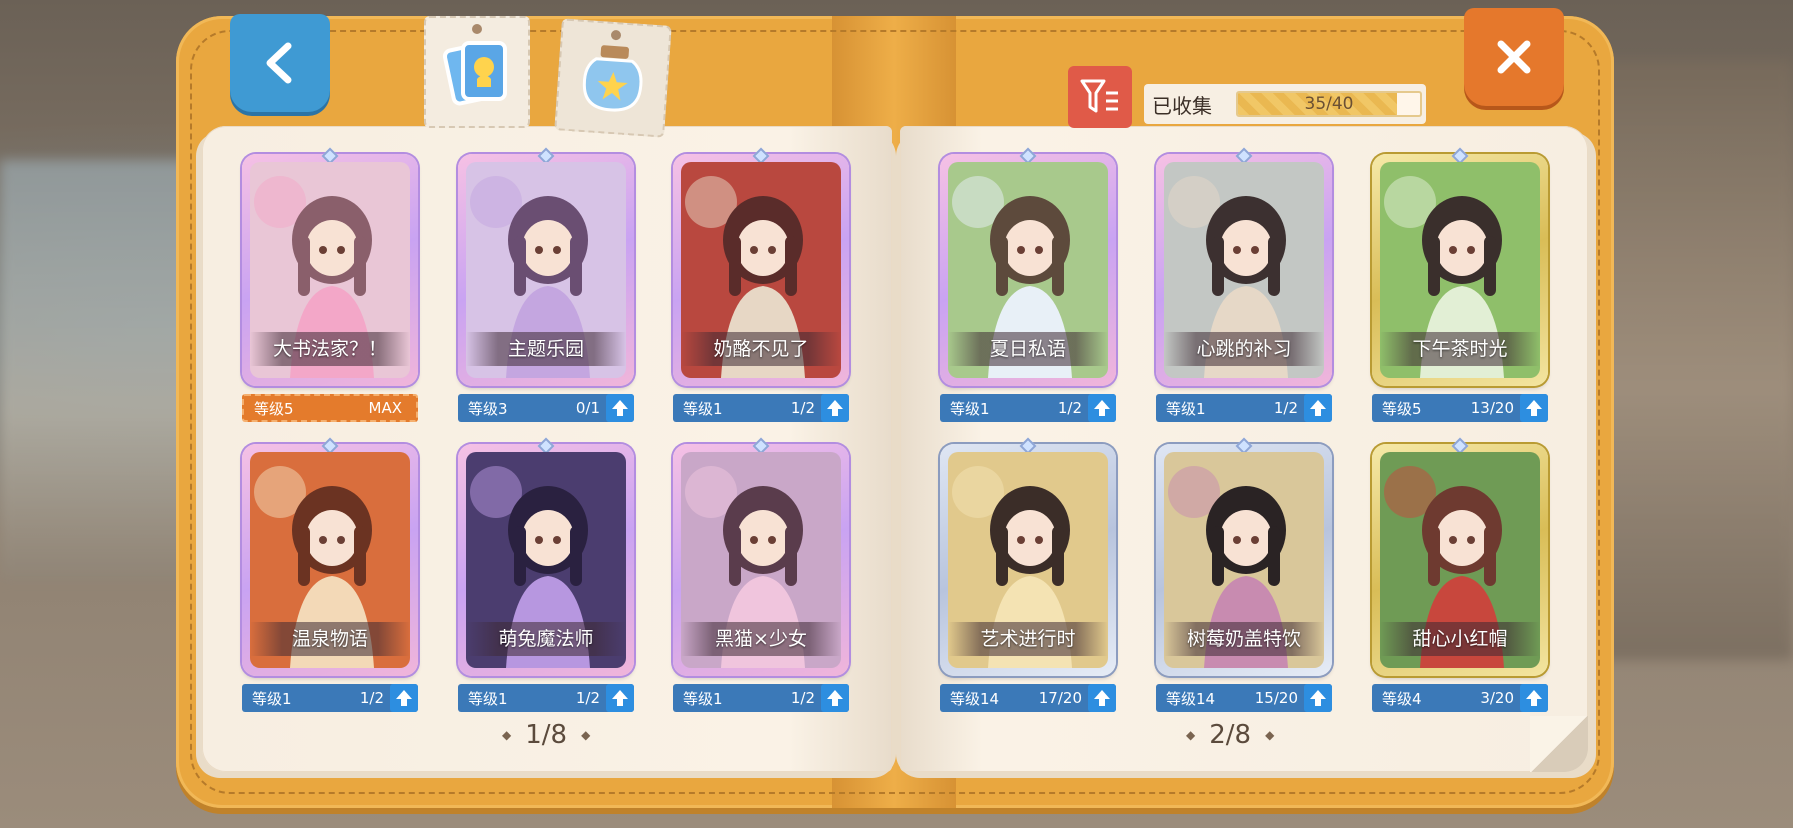 This screenshot has height=828, width=1793. I want to click on card-title: 奶酪不见了, so click(761, 349).